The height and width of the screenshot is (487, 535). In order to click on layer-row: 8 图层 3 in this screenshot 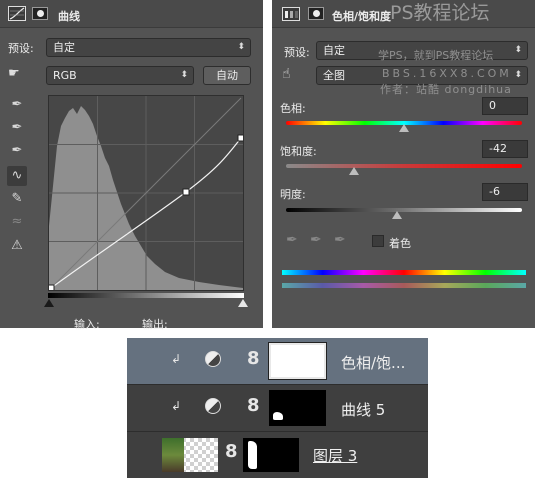, I will do `click(277, 455)`.